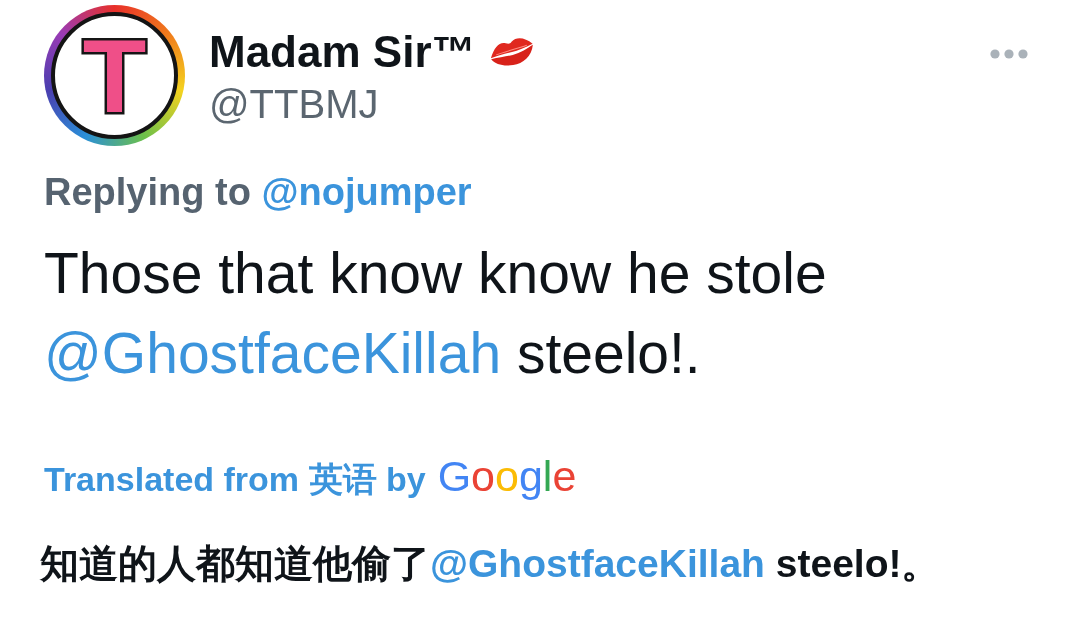  I want to click on user-handle: @TTBMJ, so click(372, 104).